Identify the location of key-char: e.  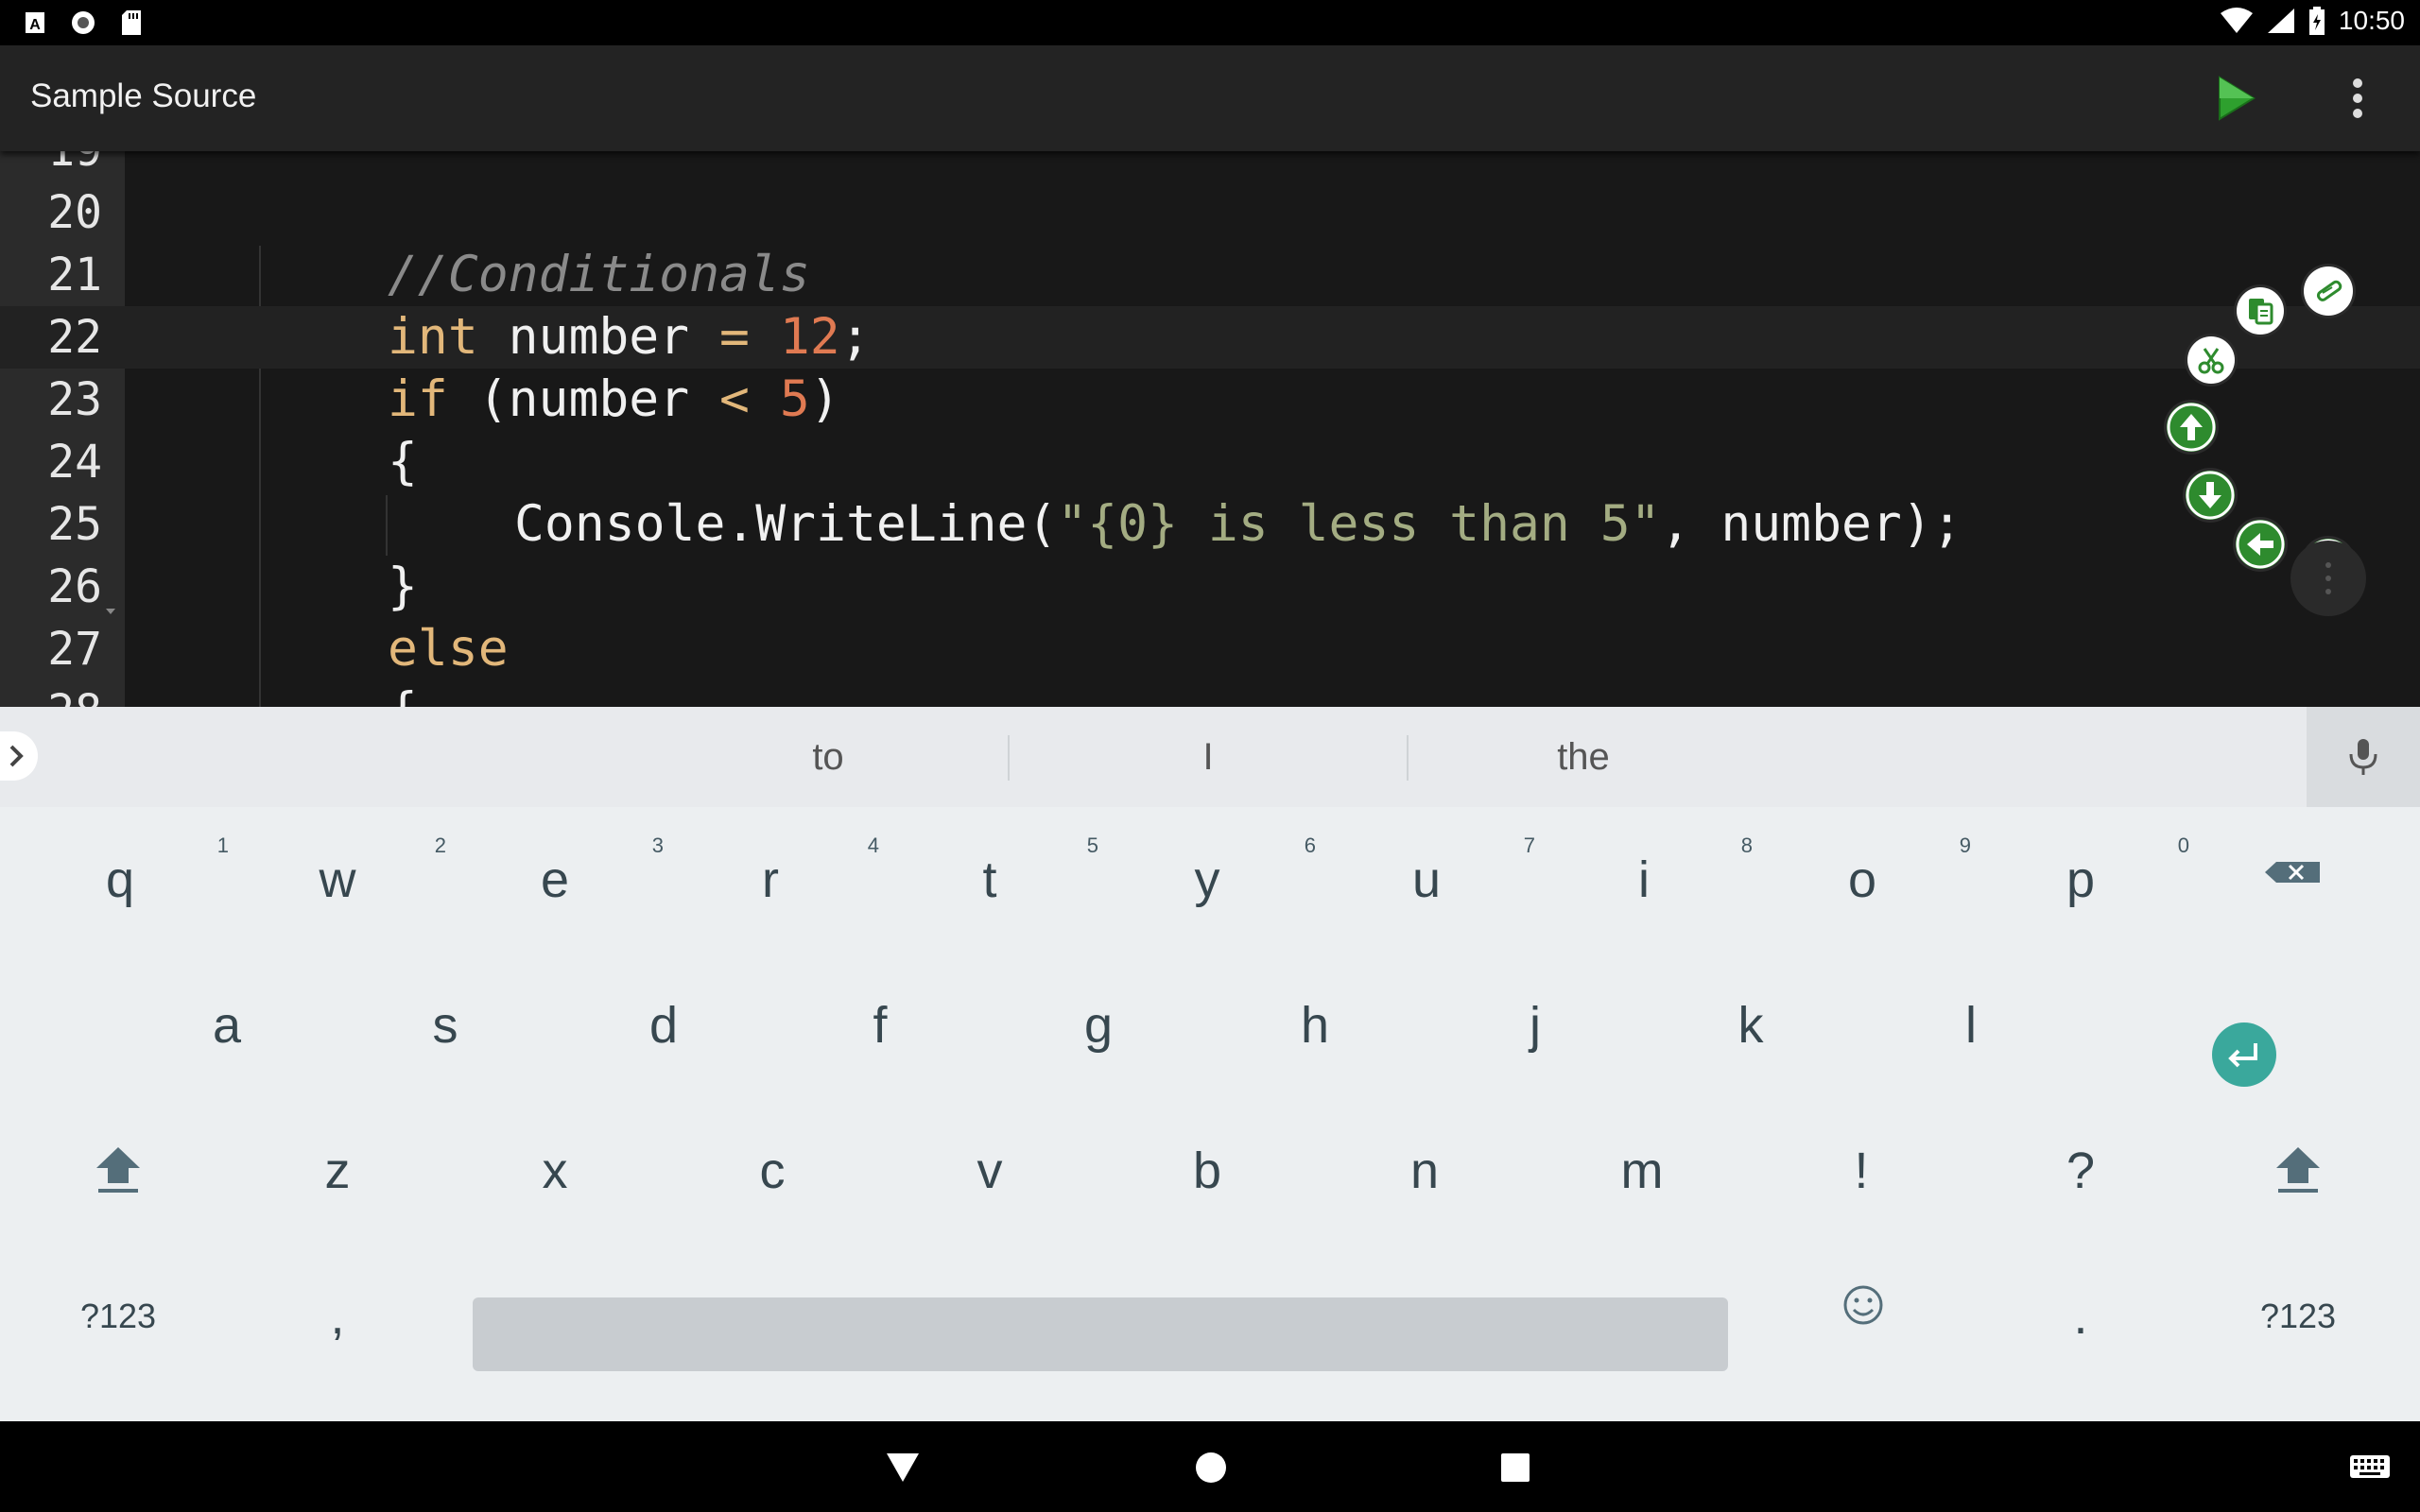
(555, 879).